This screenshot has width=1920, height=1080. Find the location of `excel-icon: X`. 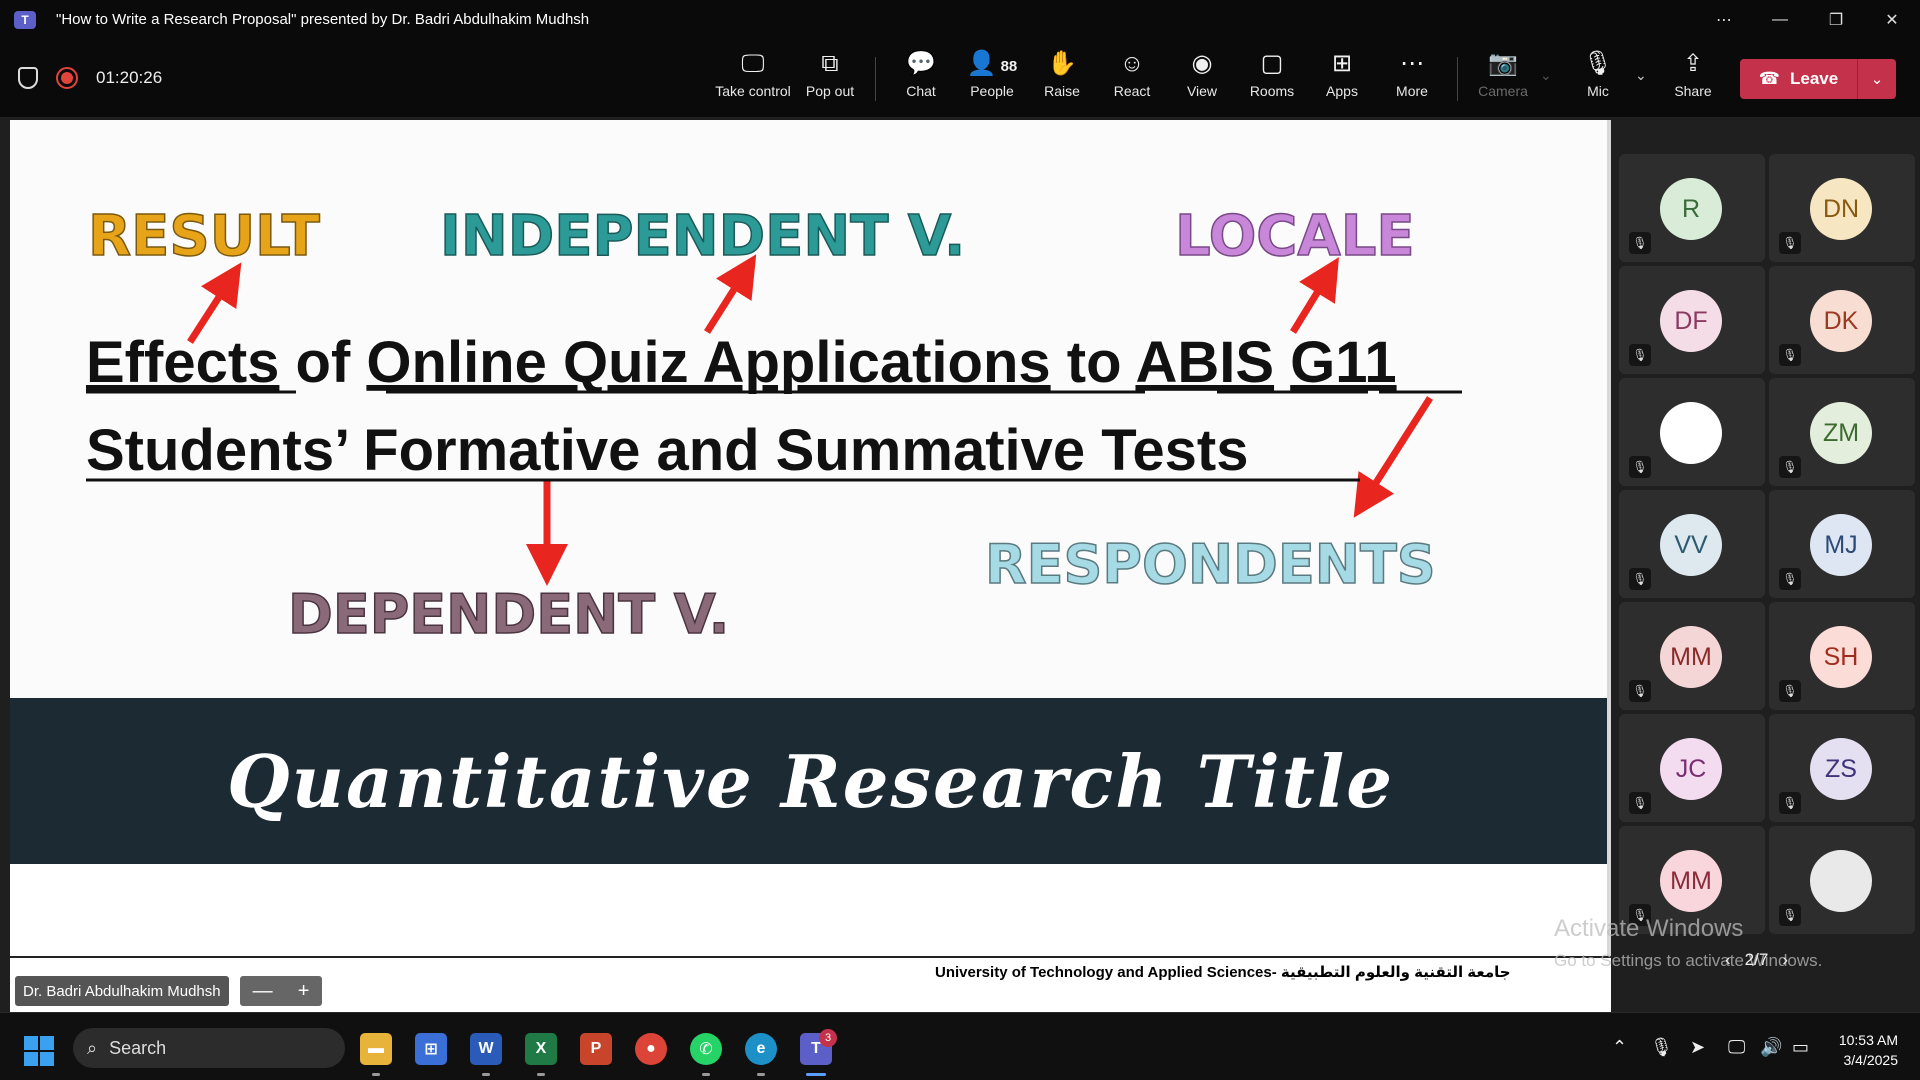

excel-icon: X is located at coordinates (541, 1049).